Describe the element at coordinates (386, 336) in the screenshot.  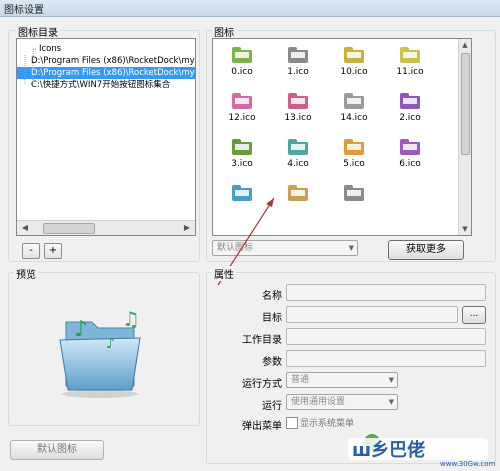
I see `workdir-field` at that location.